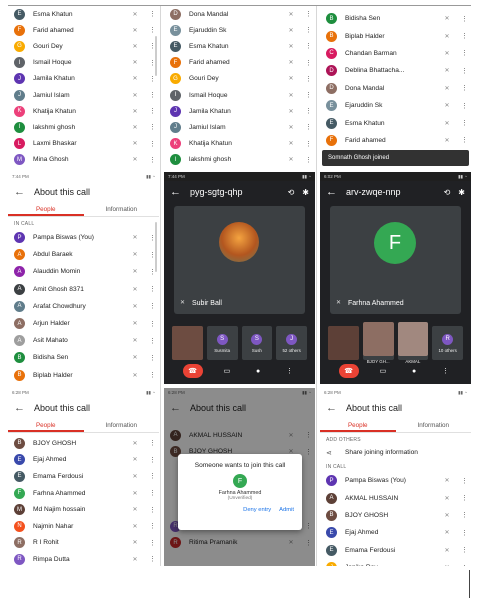  What do you see at coordinates (239, 14) in the screenshot?
I see `participant-row: D Dona Mandal ✕ ⋮` at bounding box center [239, 14].